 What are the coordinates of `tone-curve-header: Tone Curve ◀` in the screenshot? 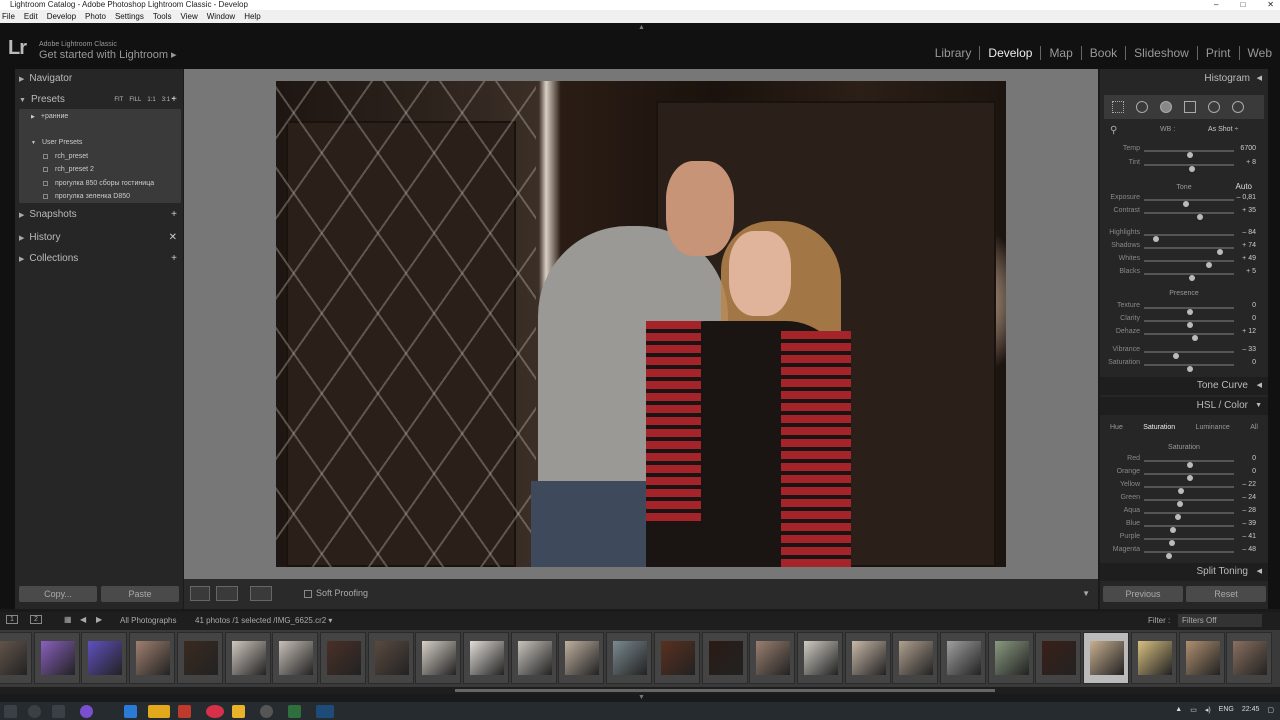 It's located at (1184, 386).